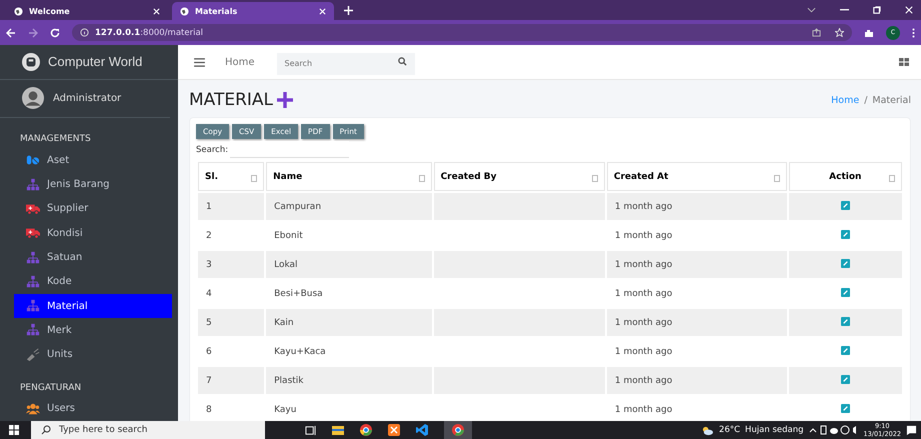 The height and width of the screenshot is (439, 921). What do you see at coordinates (148, 430) in the screenshot?
I see `search-field: Type here to search` at bounding box center [148, 430].